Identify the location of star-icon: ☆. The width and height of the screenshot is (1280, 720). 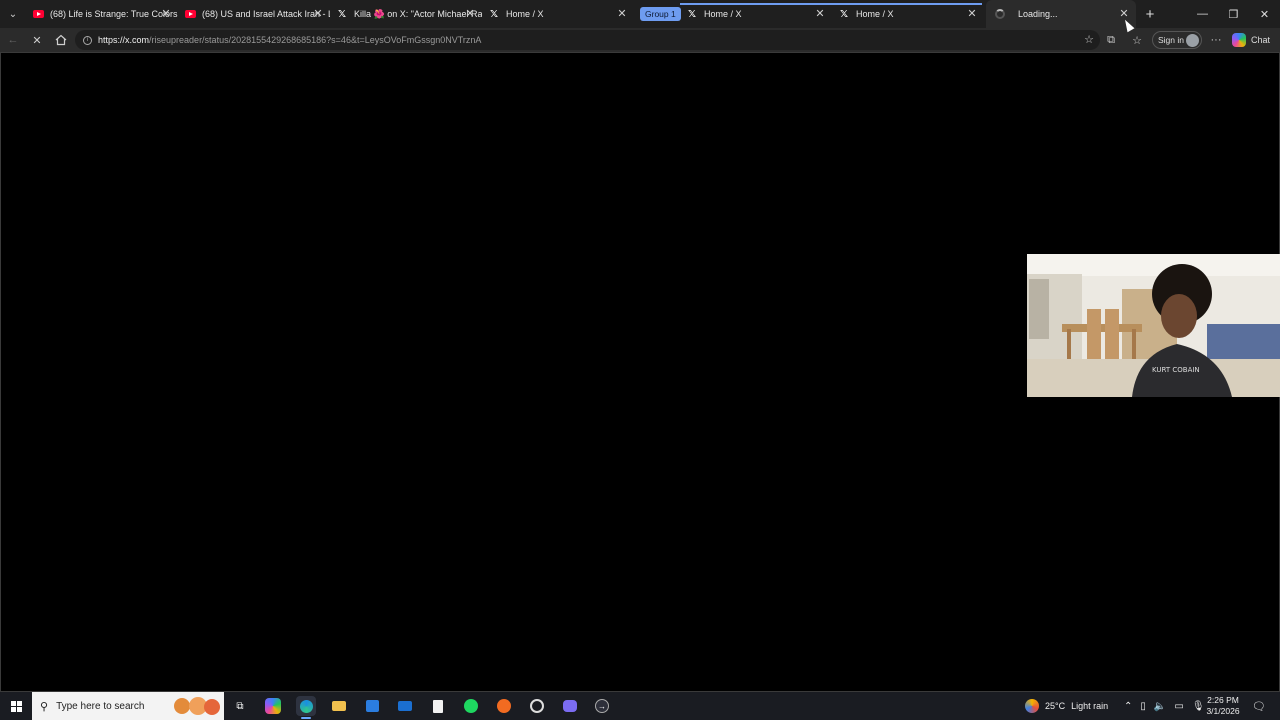
(1089, 39).